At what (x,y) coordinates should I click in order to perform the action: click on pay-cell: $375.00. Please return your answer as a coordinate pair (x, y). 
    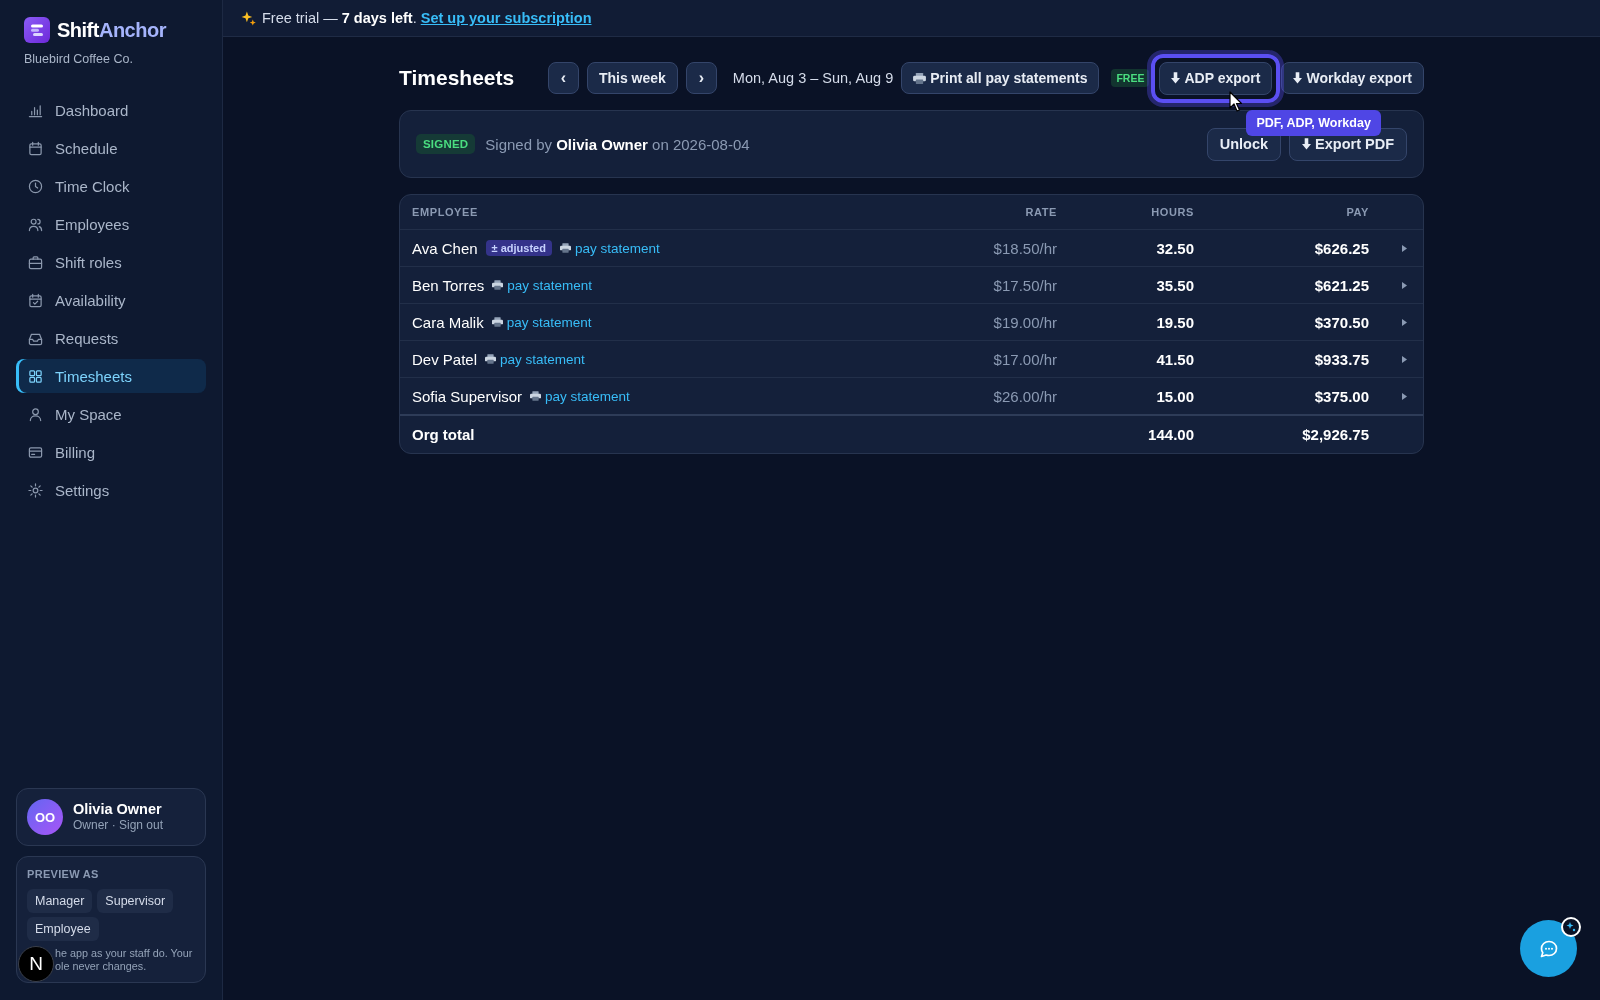
    Looking at the image, I should click on (1341, 396).